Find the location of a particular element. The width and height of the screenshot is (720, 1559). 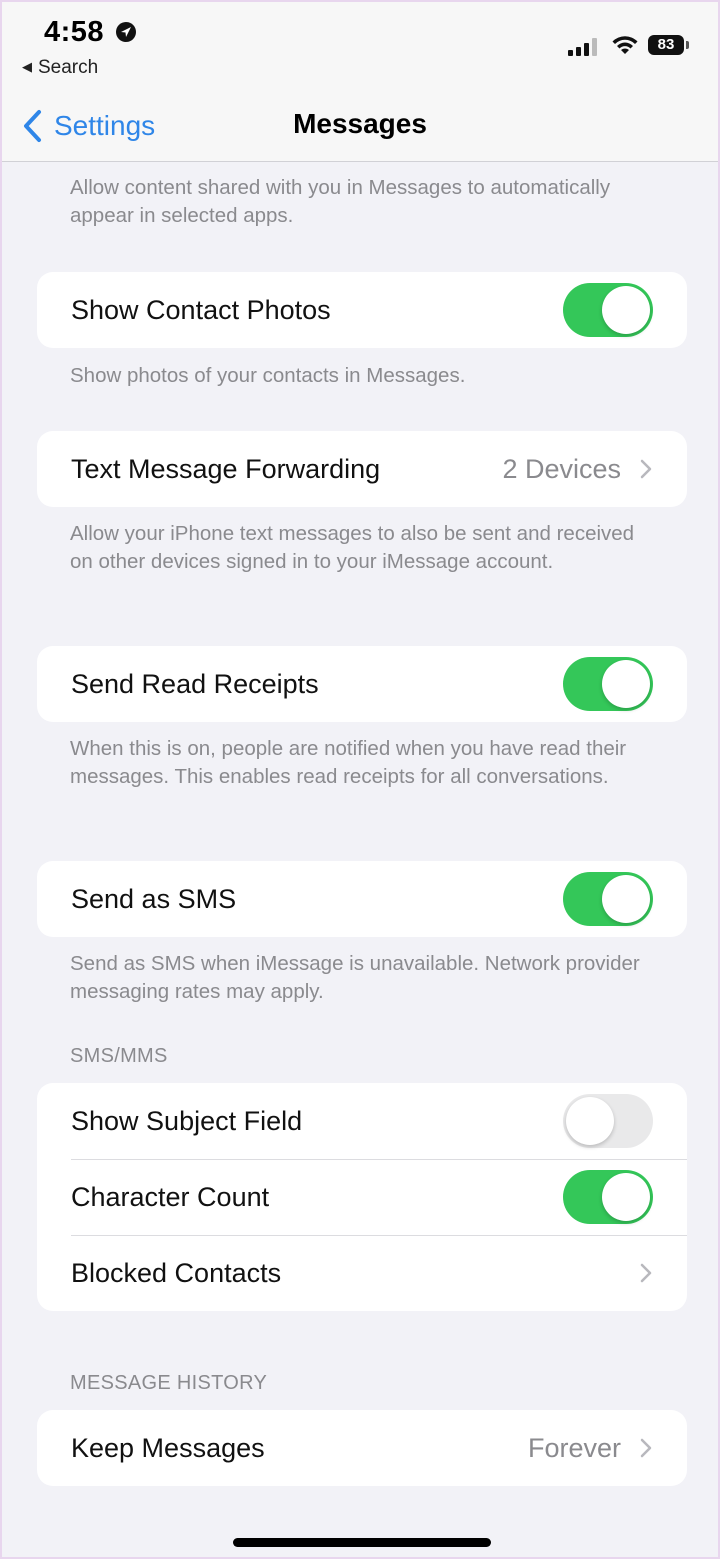

read-receipts-group: Send Read Receipts is located at coordinates (362, 684).